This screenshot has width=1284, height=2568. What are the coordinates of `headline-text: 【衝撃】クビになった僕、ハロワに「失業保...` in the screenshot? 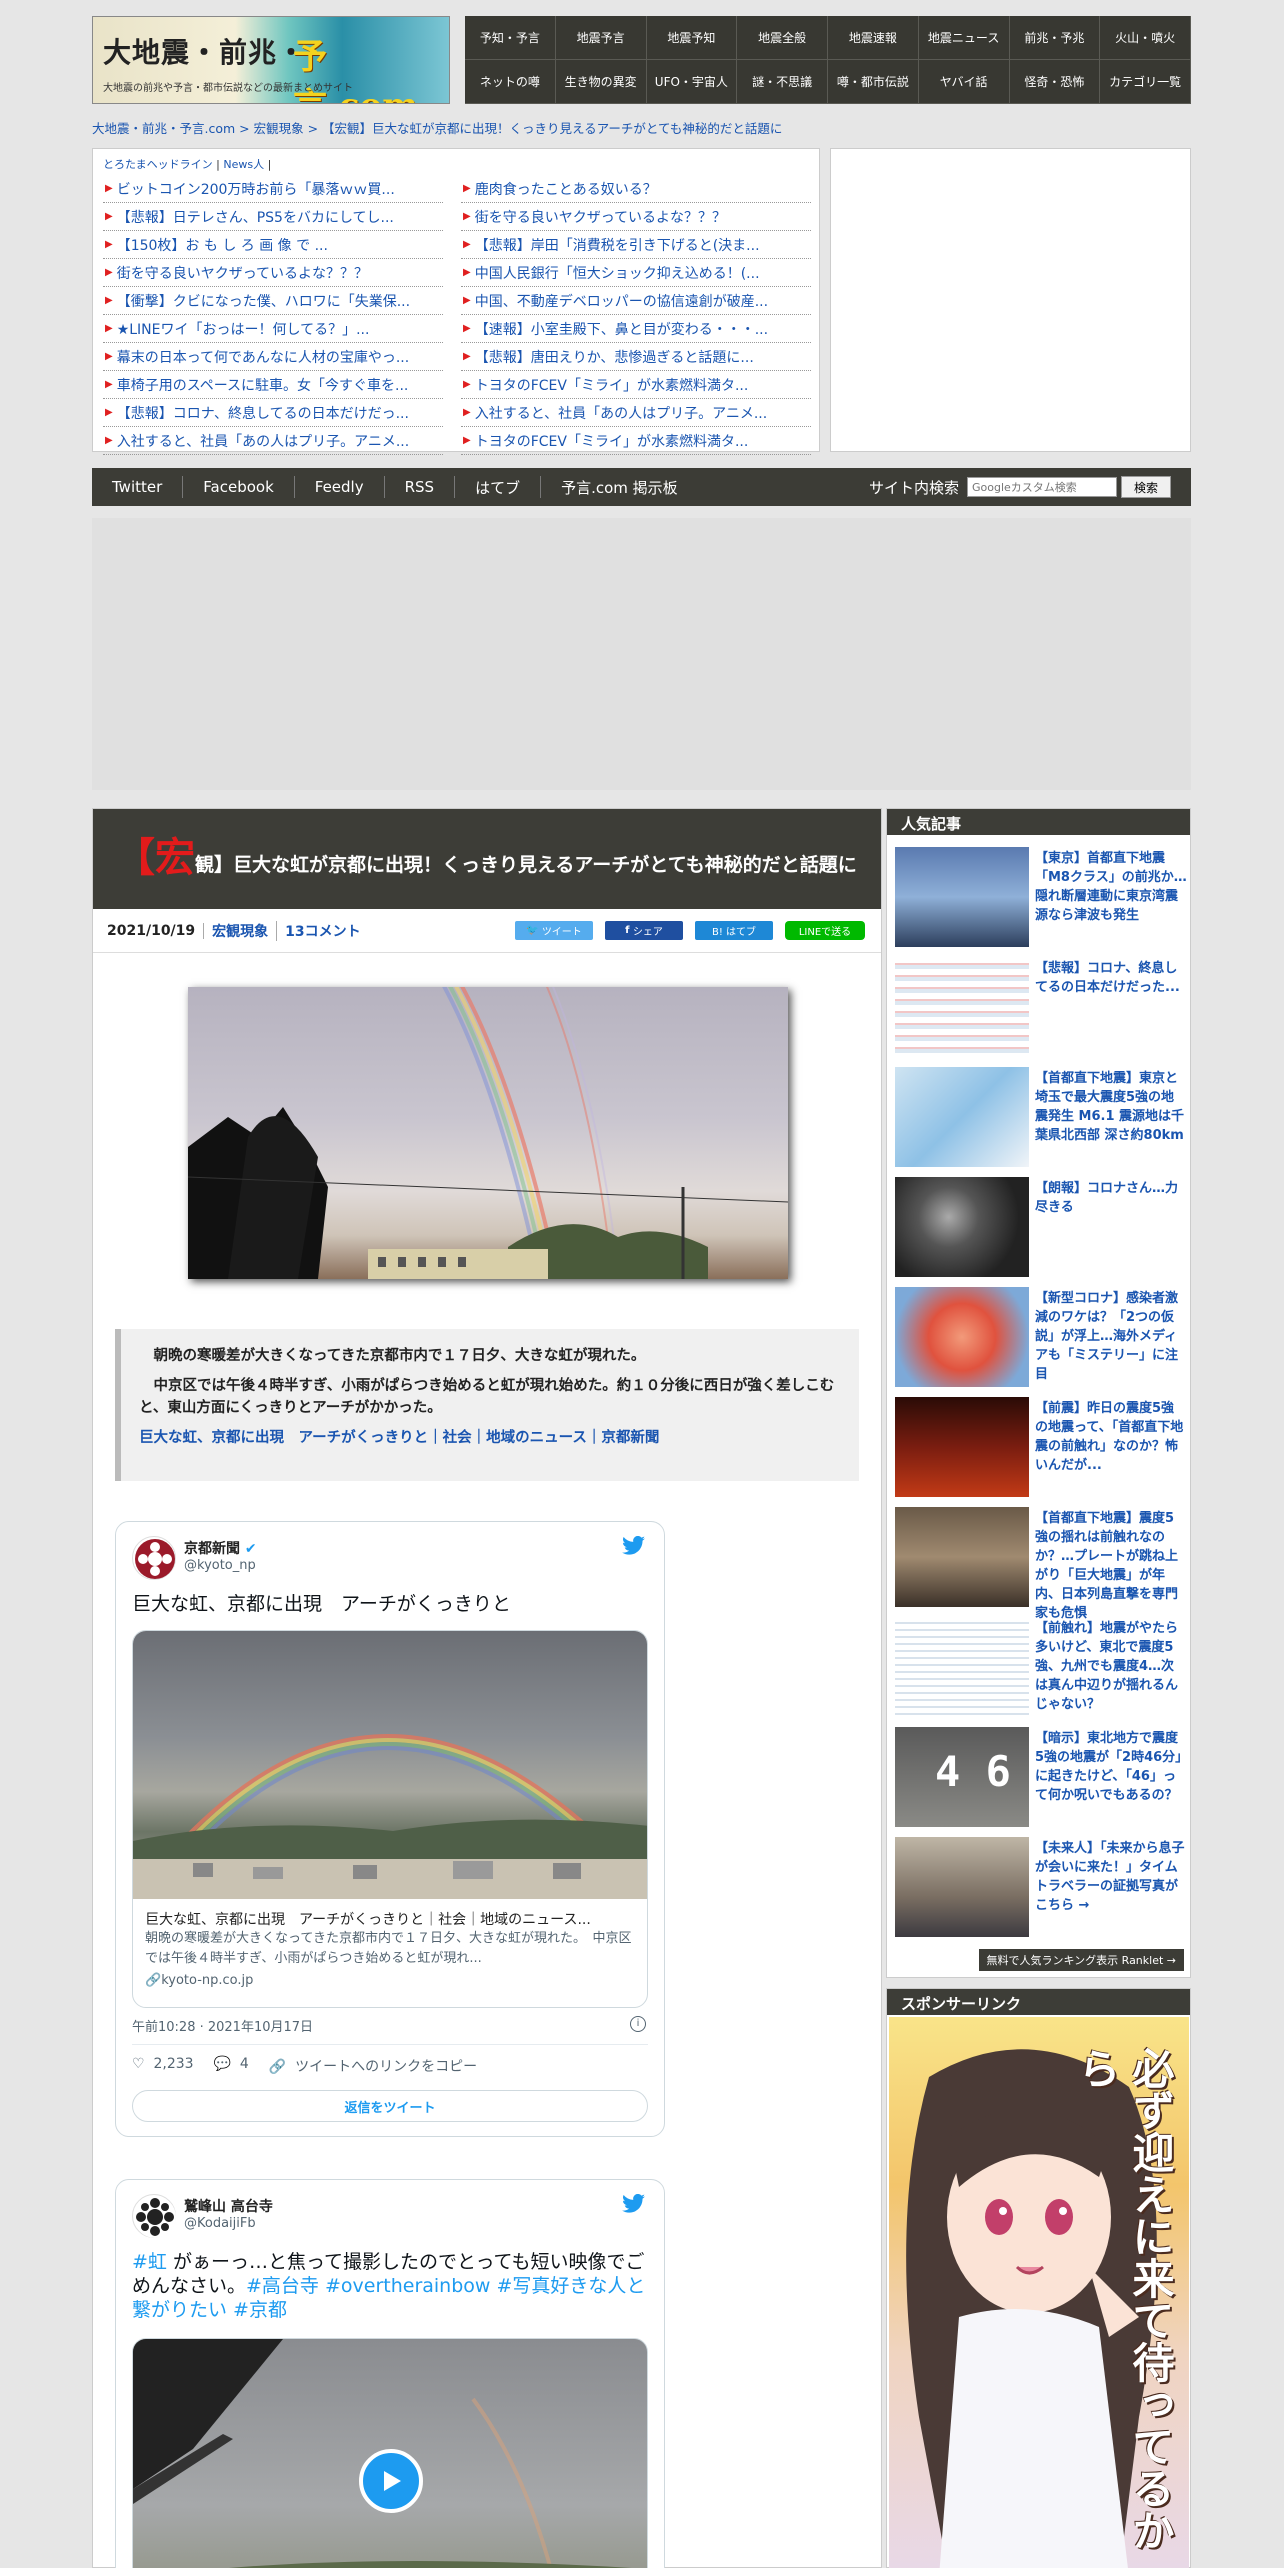 It's located at (263, 301).